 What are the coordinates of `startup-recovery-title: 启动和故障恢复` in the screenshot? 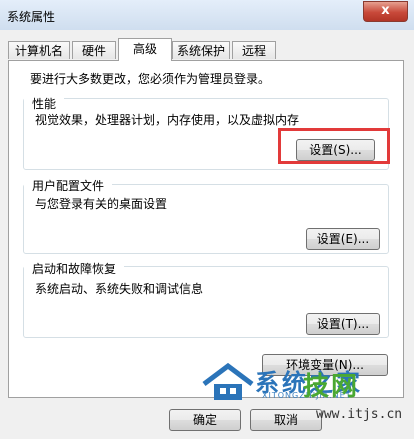 It's located at (74, 268).